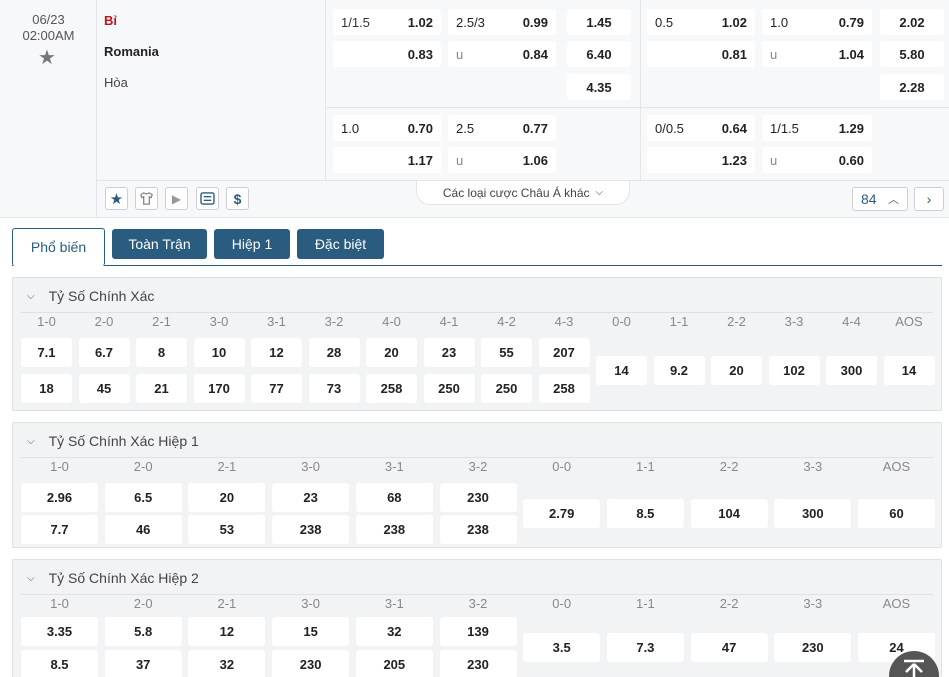  I want to click on score-odds-cell: 3.35, so click(59, 631).